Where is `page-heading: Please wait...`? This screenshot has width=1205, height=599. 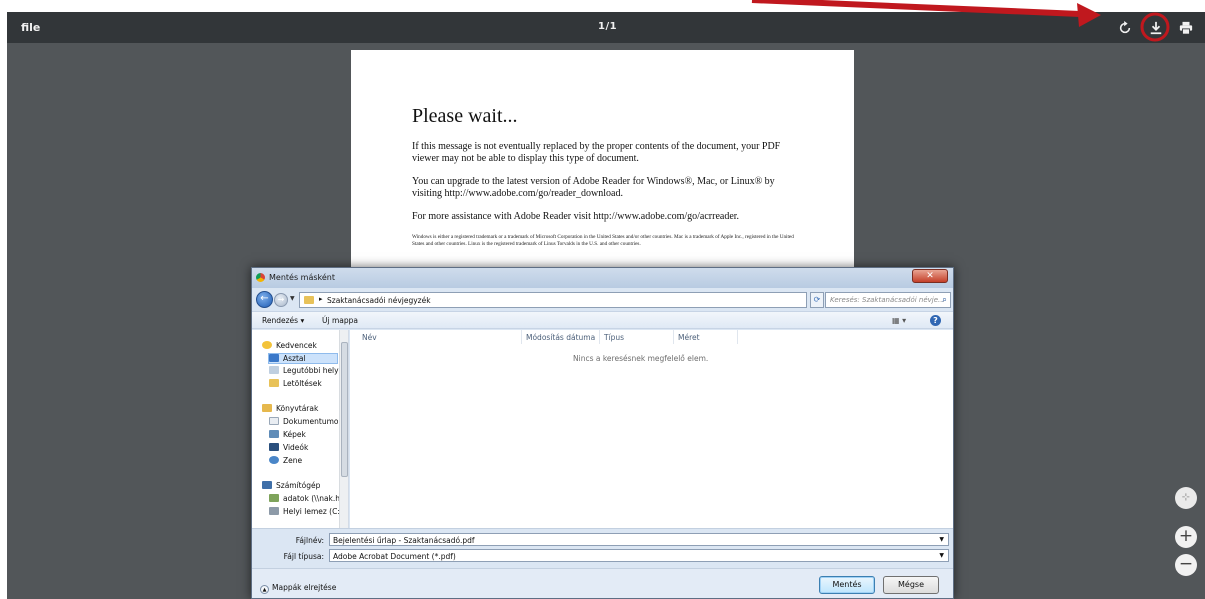
page-heading: Please wait... is located at coordinates (465, 116).